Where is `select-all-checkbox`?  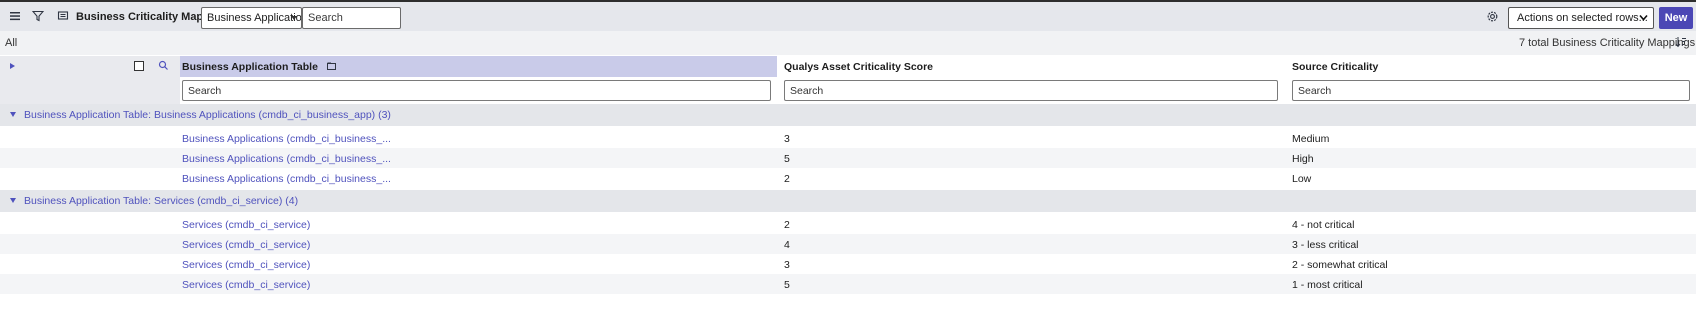
select-all-checkbox is located at coordinates (139, 66).